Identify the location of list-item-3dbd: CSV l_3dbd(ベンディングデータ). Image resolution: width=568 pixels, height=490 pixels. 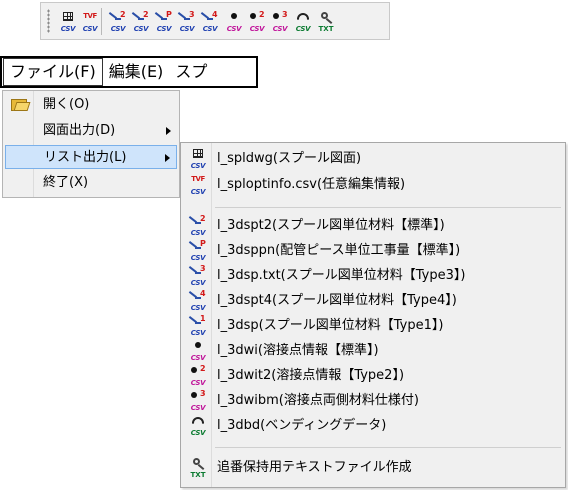
(373, 426).